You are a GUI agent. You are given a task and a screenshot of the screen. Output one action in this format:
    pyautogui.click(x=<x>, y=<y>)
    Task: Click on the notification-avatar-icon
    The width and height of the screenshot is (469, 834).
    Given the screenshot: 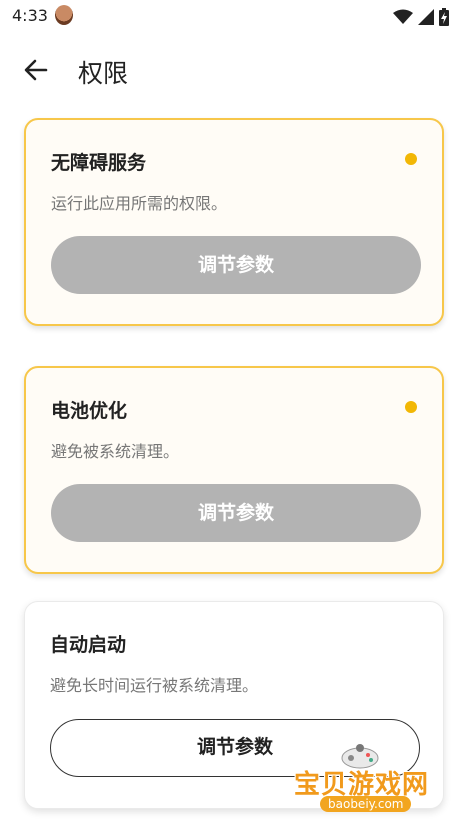 What is the action you would take?
    pyautogui.click(x=64, y=15)
    